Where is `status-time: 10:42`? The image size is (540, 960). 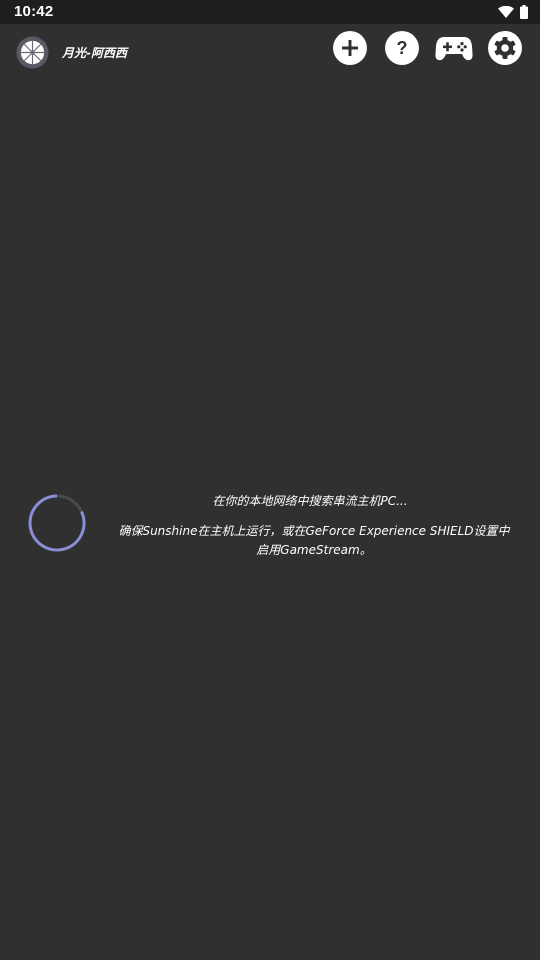
status-time: 10:42 is located at coordinates (34, 11).